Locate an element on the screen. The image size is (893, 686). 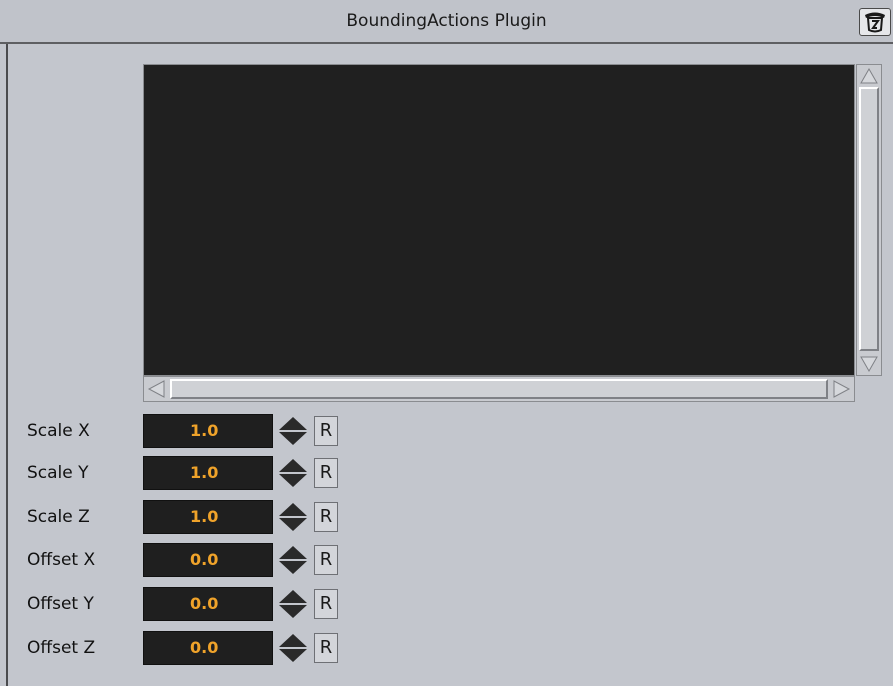
vertical-scrollbar is located at coordinates (869, 220).